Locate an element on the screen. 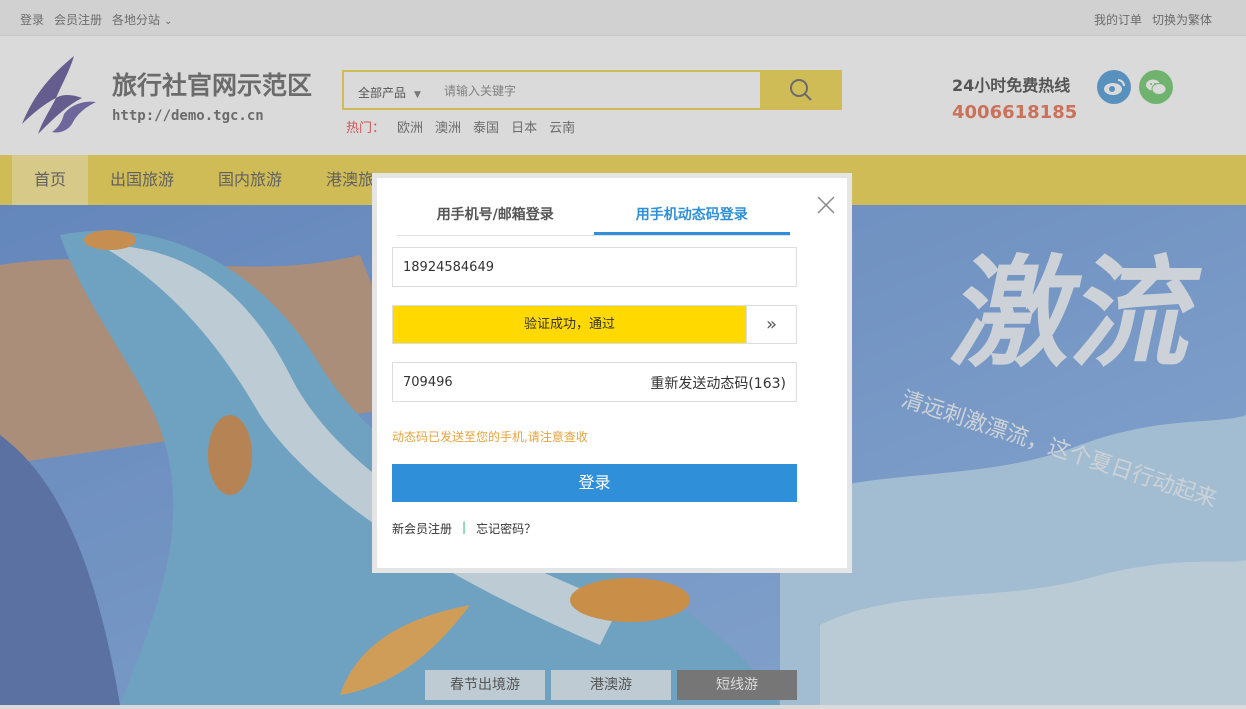 Image resolution: width=1246 pixels, height=709 pixels. sms-sent-hint: 动态码已发送至您的手机,请注意查收 is located at coordinates (490, 437).